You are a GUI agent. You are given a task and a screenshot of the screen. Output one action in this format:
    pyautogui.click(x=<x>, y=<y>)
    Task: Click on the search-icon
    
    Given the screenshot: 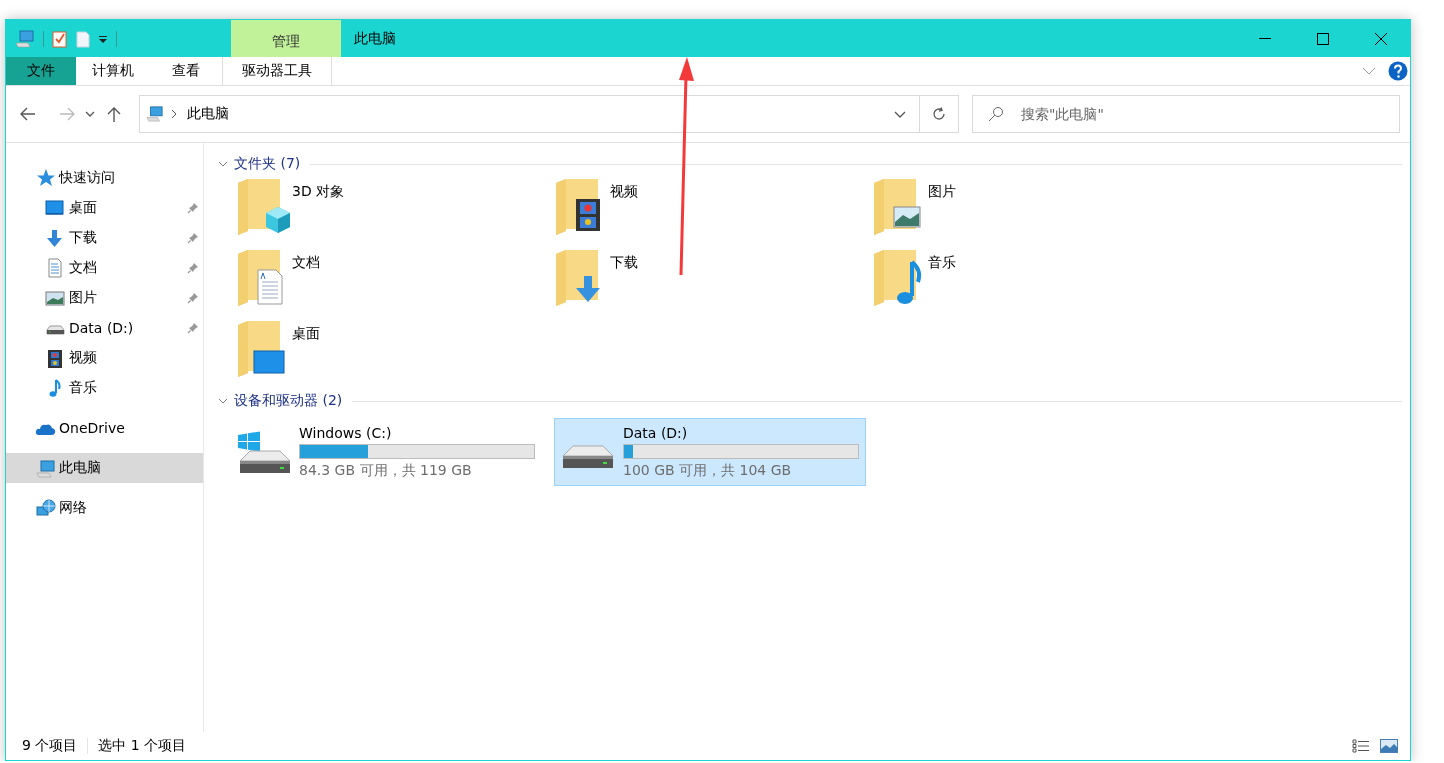 What is the action you would take?
    pyautogui.click(x=996, y=114)
    